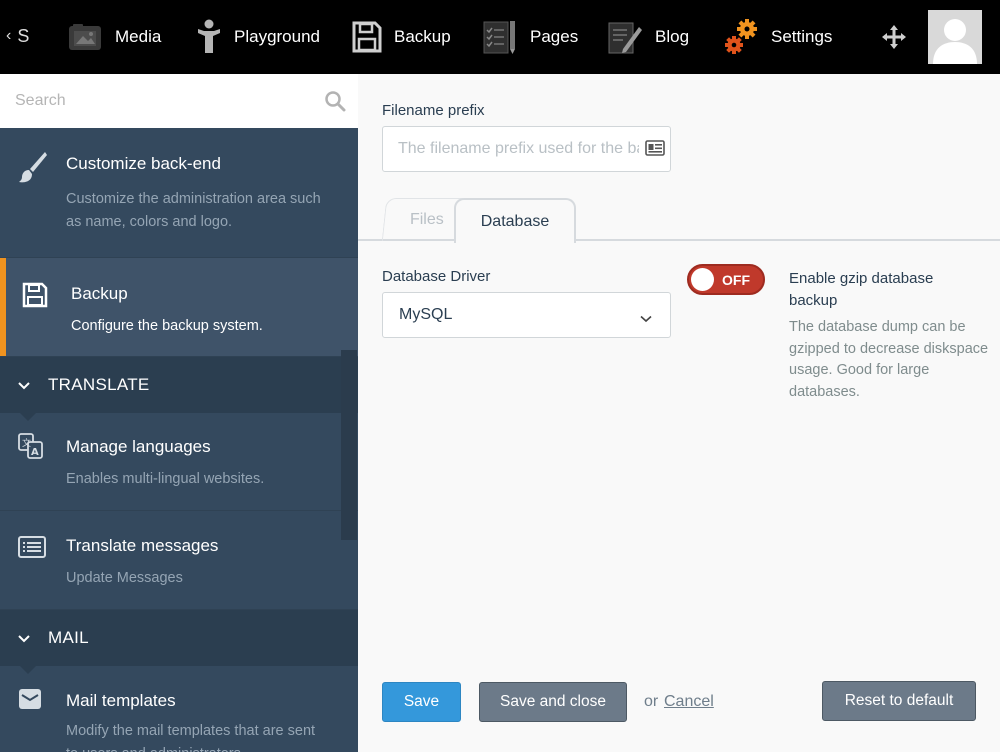  What do you see at coordinates (26, 443) in the screenshot?
I see `svg-text: 文` at bounding box center [26, 443].